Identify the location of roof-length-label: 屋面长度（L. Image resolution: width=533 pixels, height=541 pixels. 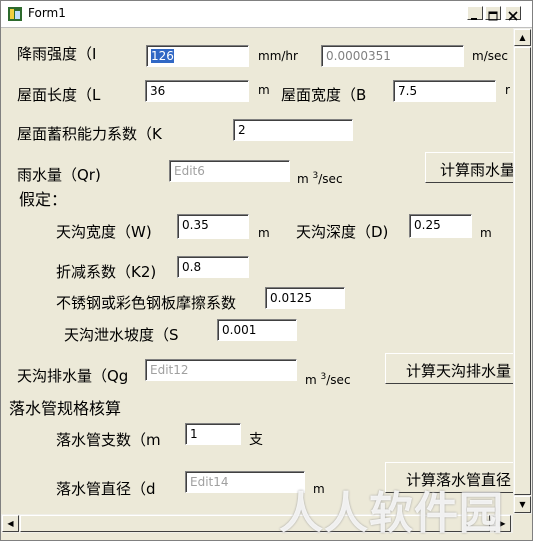
(59, 95).